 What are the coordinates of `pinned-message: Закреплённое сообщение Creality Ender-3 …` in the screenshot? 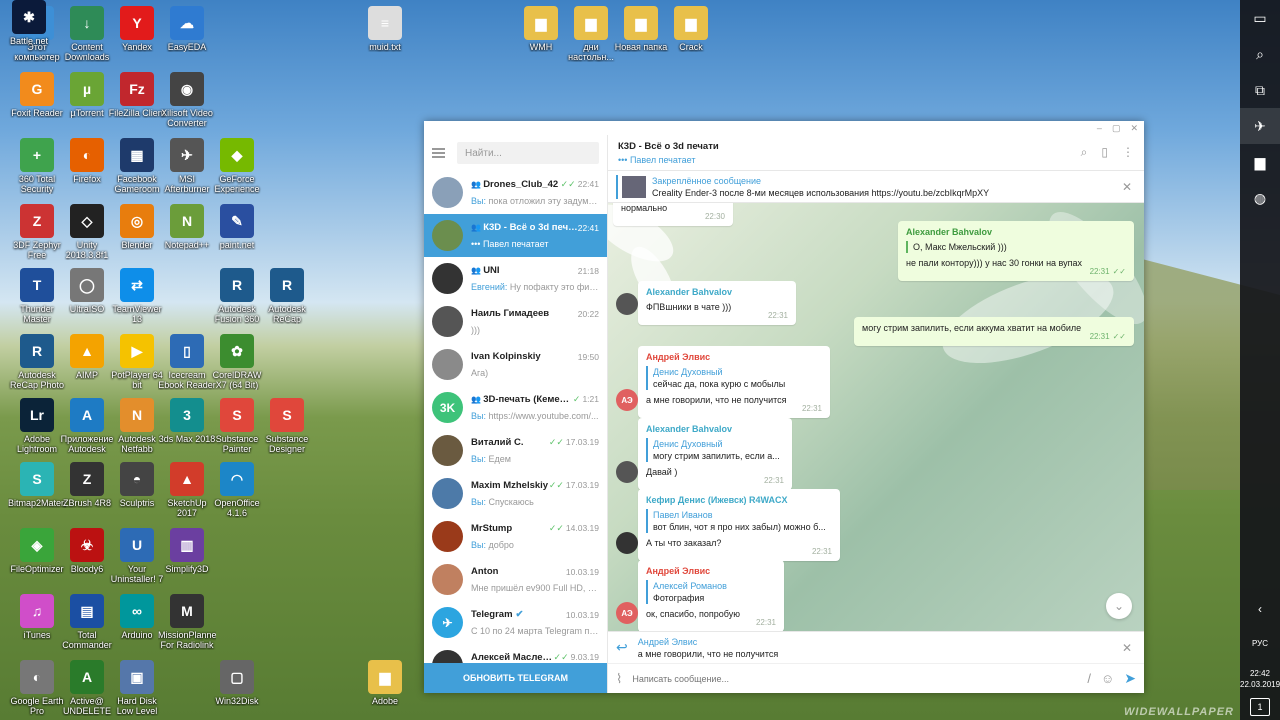 It's located at (876, 187).